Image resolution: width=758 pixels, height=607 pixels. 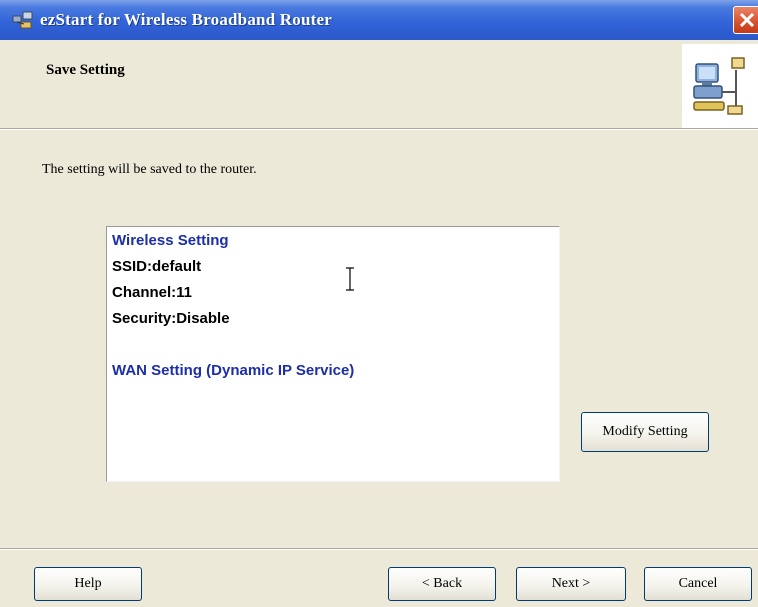 What do you see at coordinates (379, 84) in the screenshot?
I see `header-panel` at bounding box center [379, 84].